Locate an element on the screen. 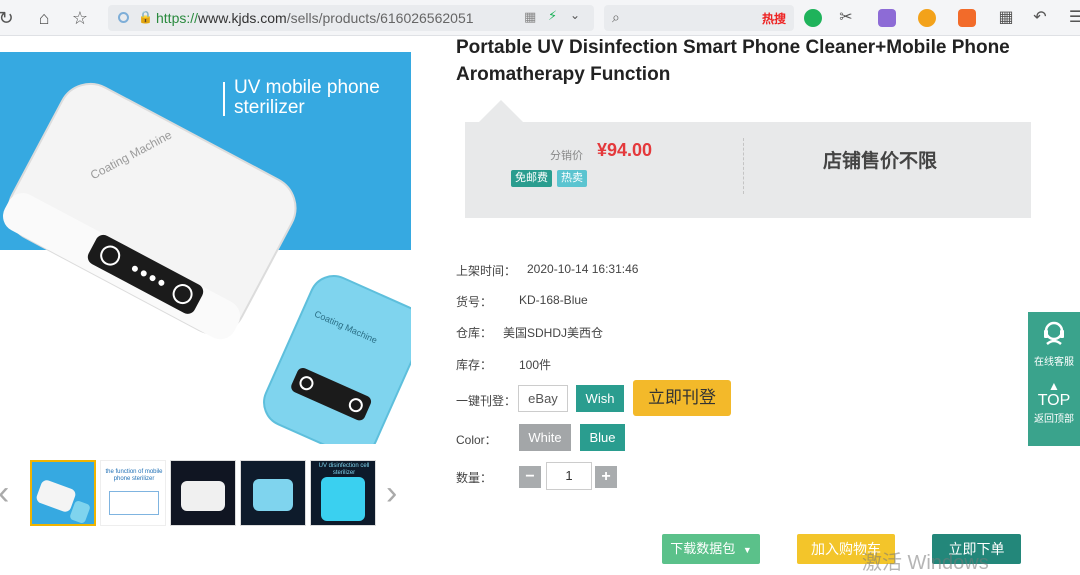  sku-value: KD-168-Blue is located at coordinates (553, 300).